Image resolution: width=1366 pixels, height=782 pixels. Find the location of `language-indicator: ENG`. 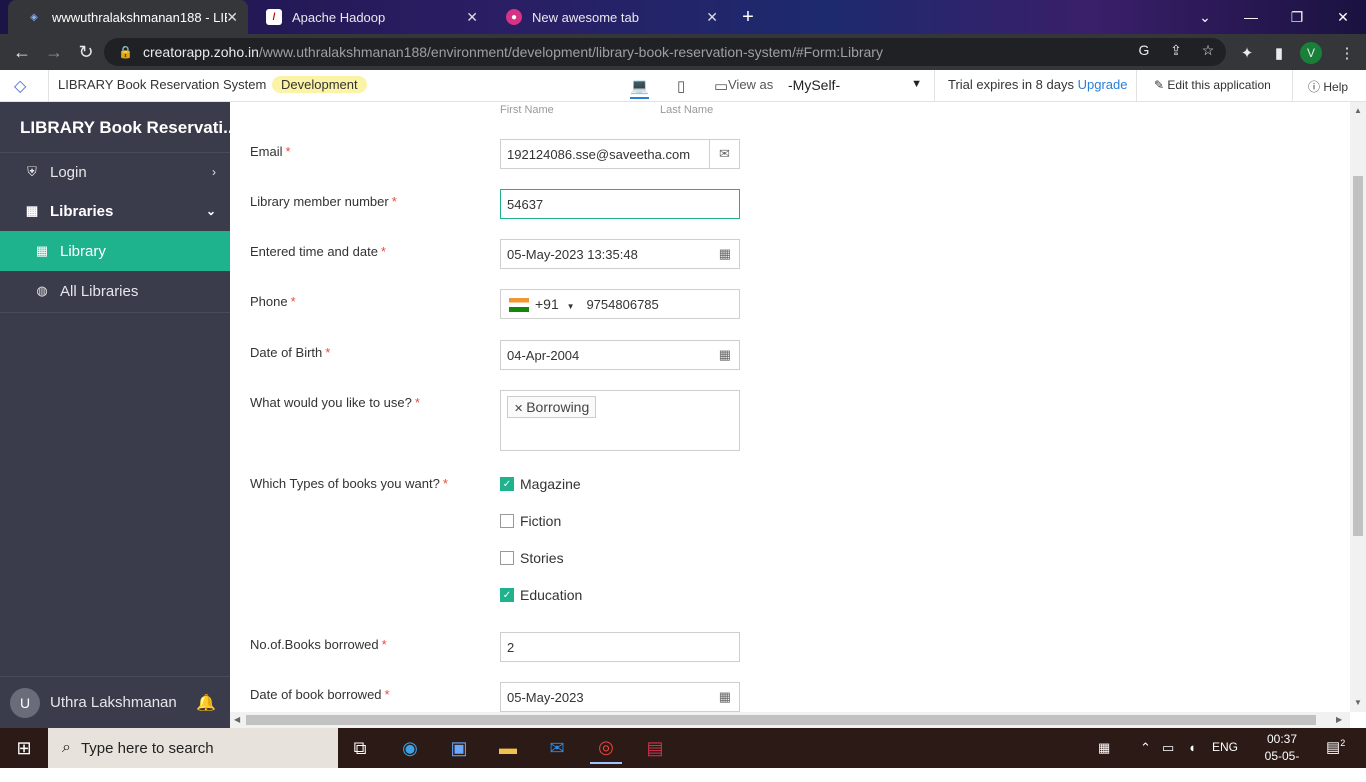

language-indicator: ENG is located at coordinates (1225, 747).